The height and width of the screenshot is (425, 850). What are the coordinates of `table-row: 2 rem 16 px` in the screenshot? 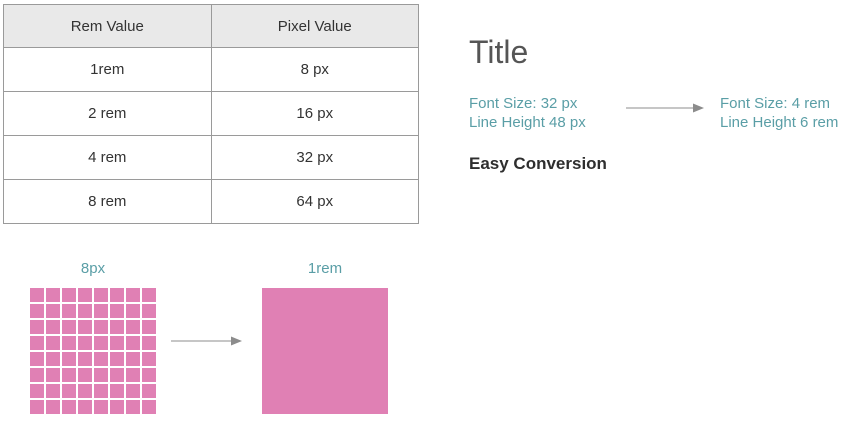 It's located at (211, 113).